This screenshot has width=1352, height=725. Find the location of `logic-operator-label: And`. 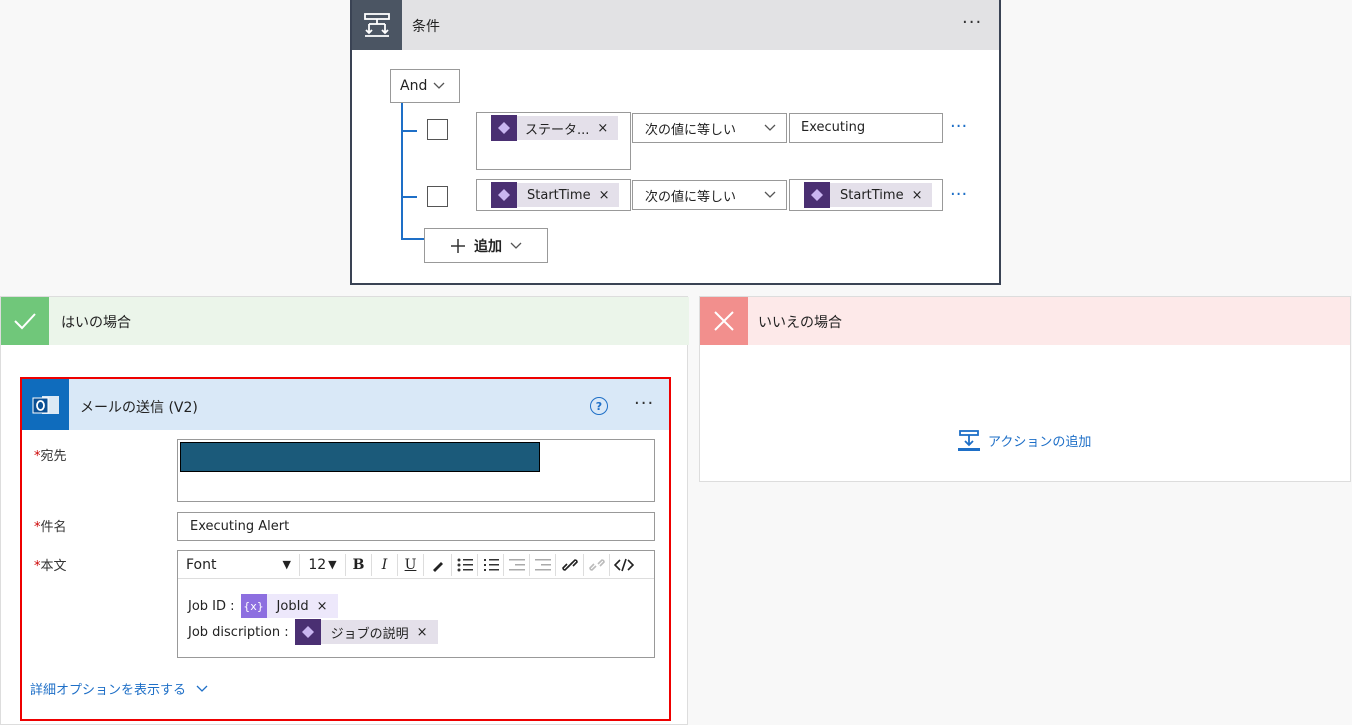

logic-operator-label: And is located at coordinates (414, 86).